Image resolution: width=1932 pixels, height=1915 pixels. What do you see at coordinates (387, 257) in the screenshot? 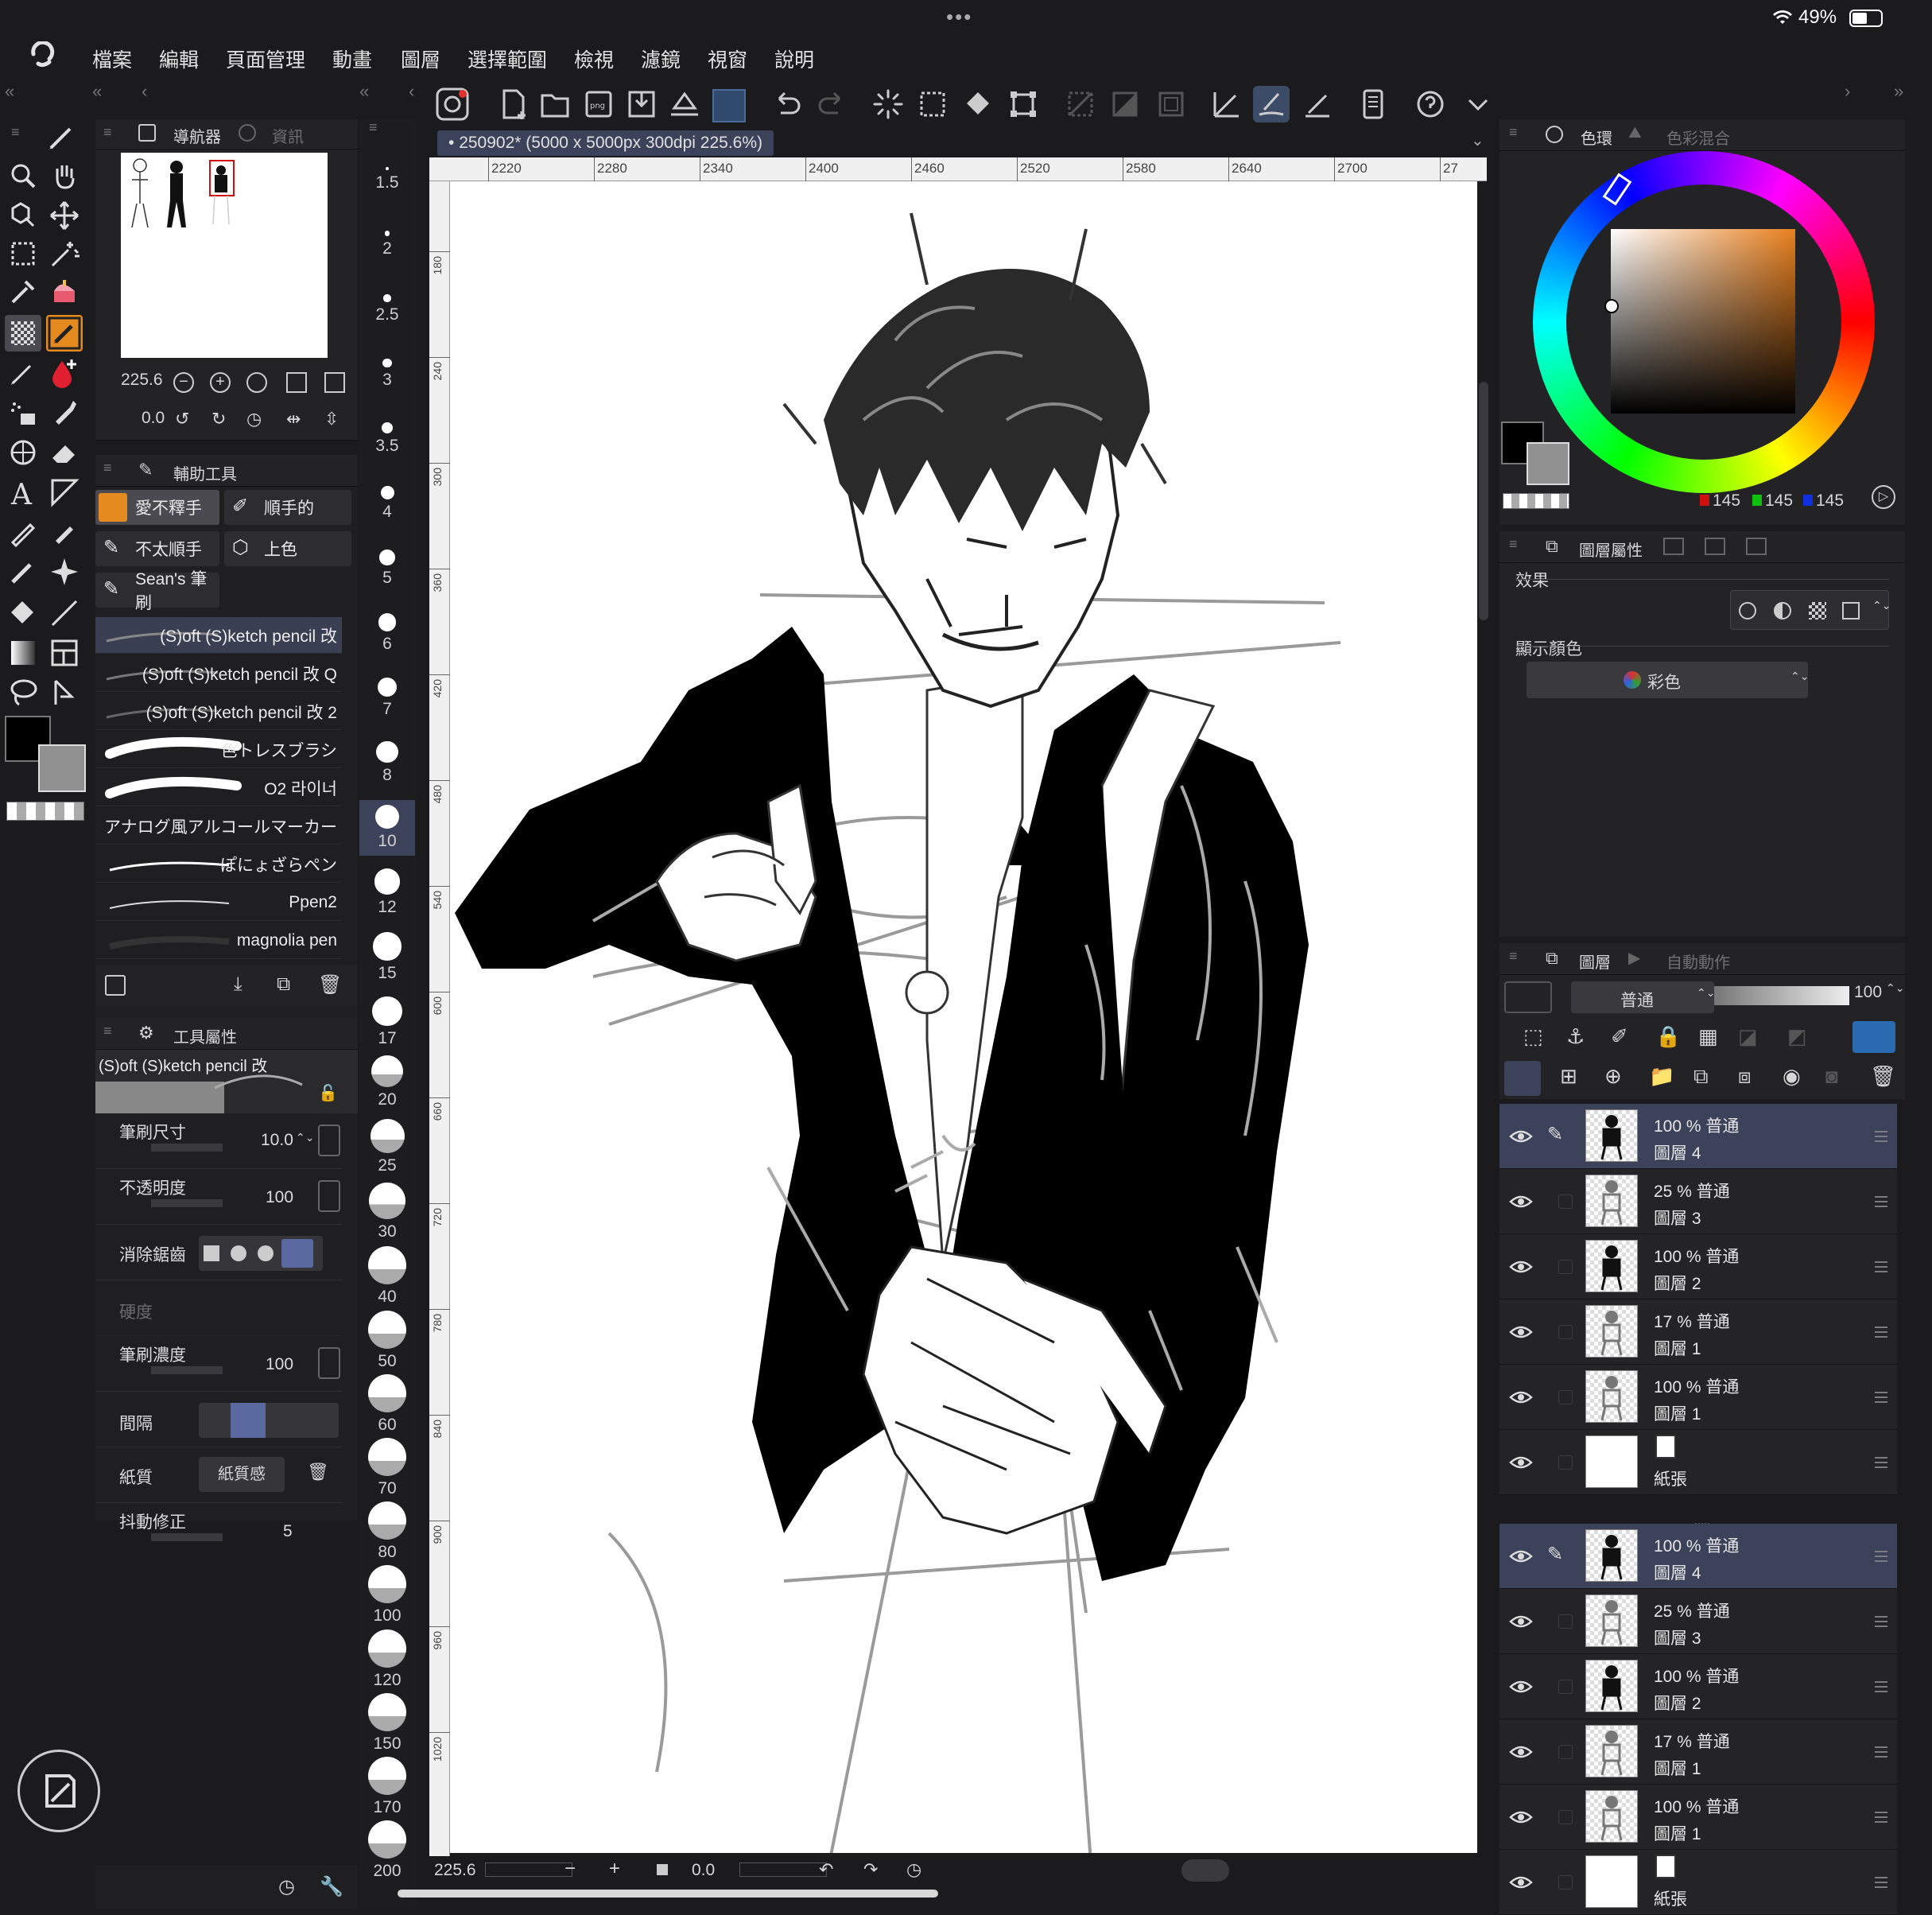
I see `brush-size-item: 2` at bounding box center [387, 257].